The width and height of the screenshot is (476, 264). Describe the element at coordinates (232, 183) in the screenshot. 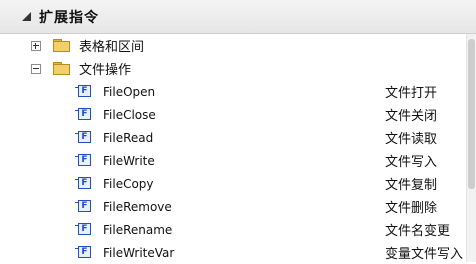

I see `tree-item-filecopy: F FileCopy 文件复制` at that location.